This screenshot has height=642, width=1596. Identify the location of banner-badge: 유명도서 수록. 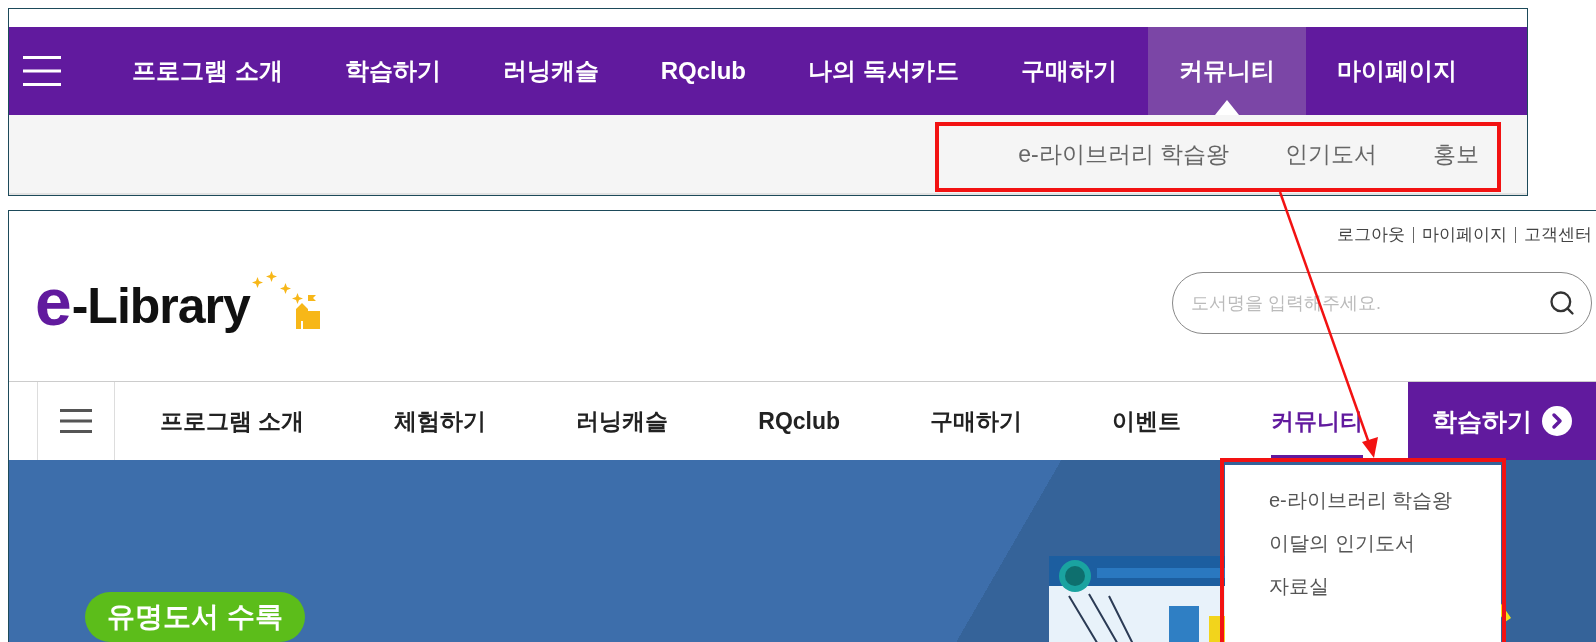
(195, 617).